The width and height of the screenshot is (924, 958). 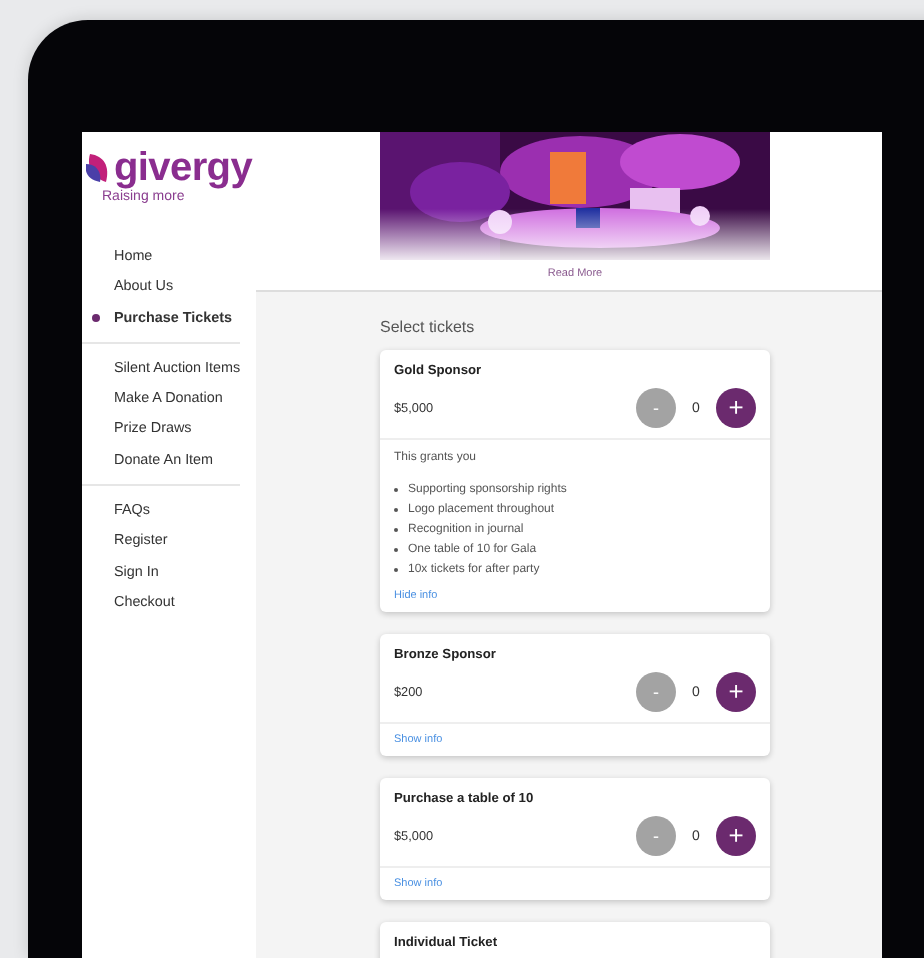 I want to click on logo-icon, so click(x=98, y=168).